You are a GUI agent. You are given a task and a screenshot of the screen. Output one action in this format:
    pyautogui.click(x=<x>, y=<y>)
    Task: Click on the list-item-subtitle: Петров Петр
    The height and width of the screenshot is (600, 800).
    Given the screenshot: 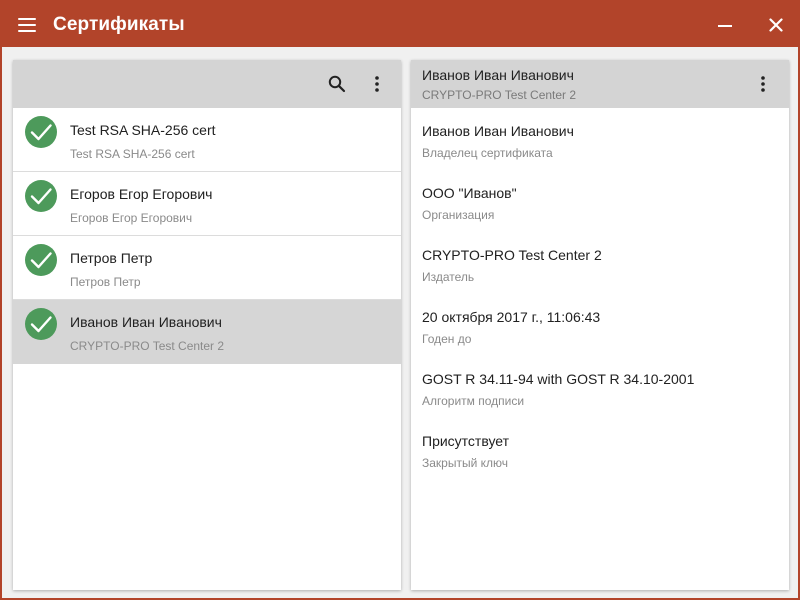 What is the action you would take?
    pyautogui.click(x=105, y=282)
    